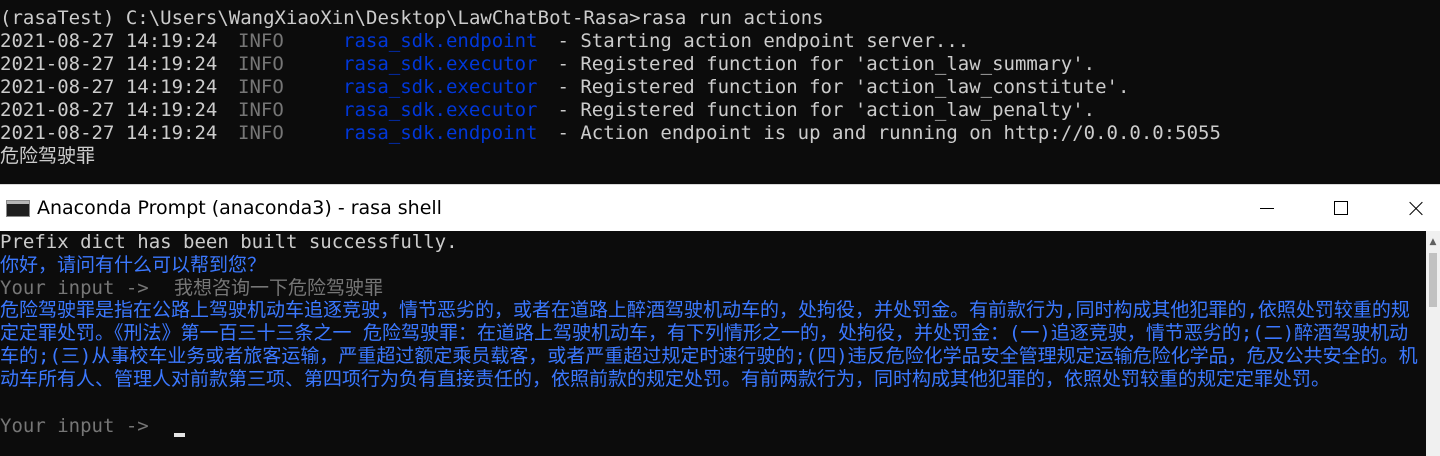 This screenshot has height=456, width=1440. Describe the element at coordinates (179, 435) in the screenshot. I see `text-cursor` at that location.